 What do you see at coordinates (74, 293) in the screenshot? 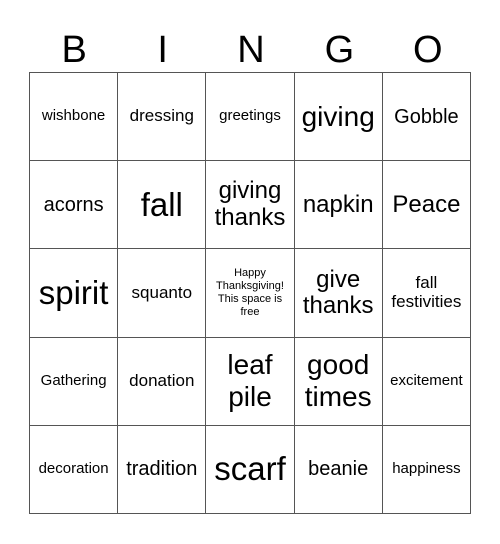
I see `bingo-cell: spirit` at bounding box center [74, 293].